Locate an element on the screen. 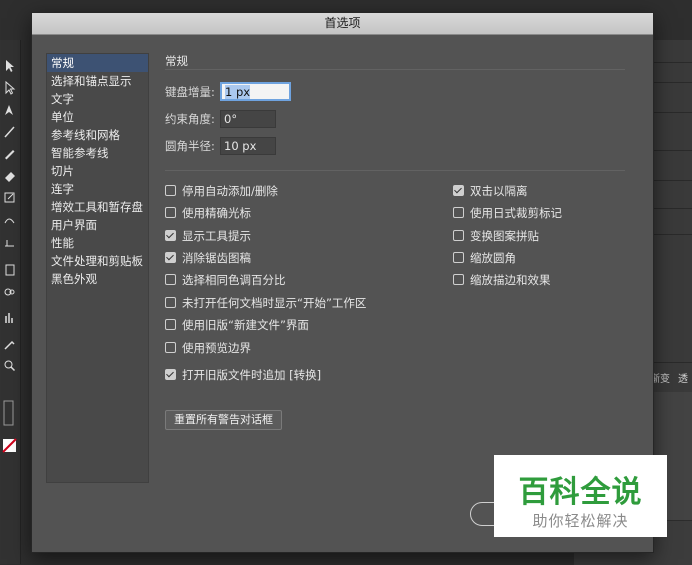 The width and height of the screenshot is (692, 565). line-tool-icon is located at coordinates (9, 131).